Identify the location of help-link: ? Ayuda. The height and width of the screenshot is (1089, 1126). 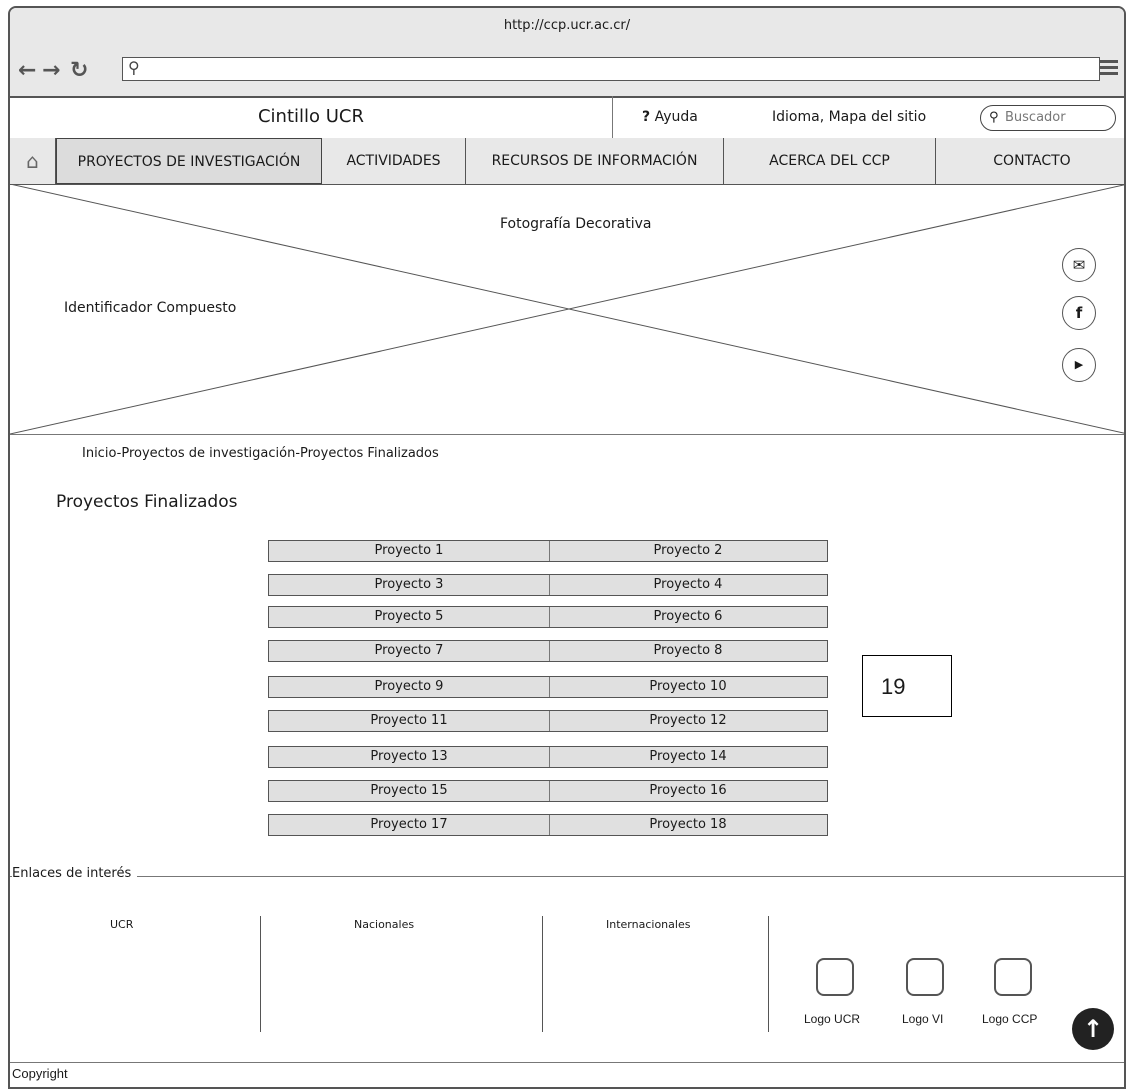
(670, 117).